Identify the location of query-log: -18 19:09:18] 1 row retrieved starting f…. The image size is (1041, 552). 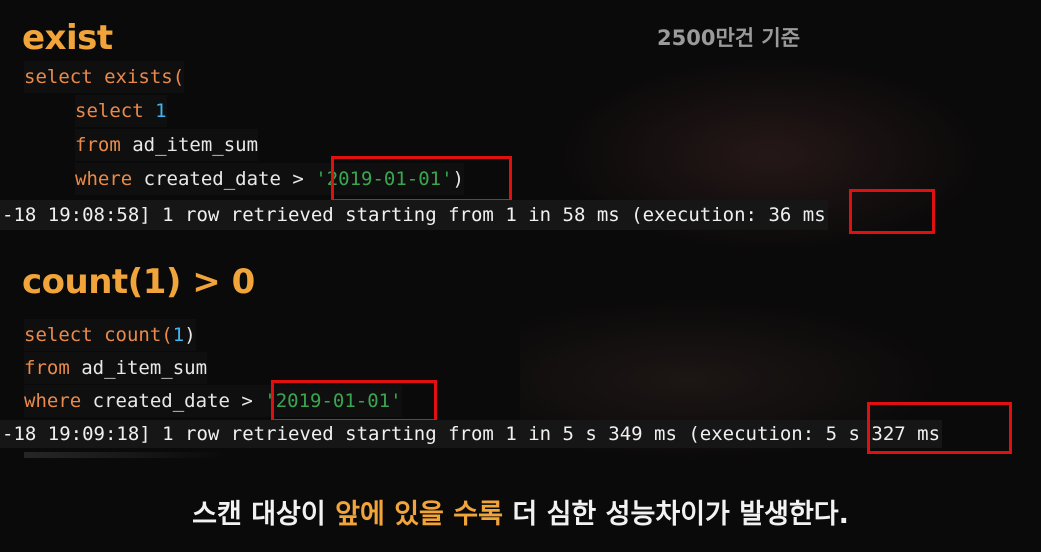
(471, 434).